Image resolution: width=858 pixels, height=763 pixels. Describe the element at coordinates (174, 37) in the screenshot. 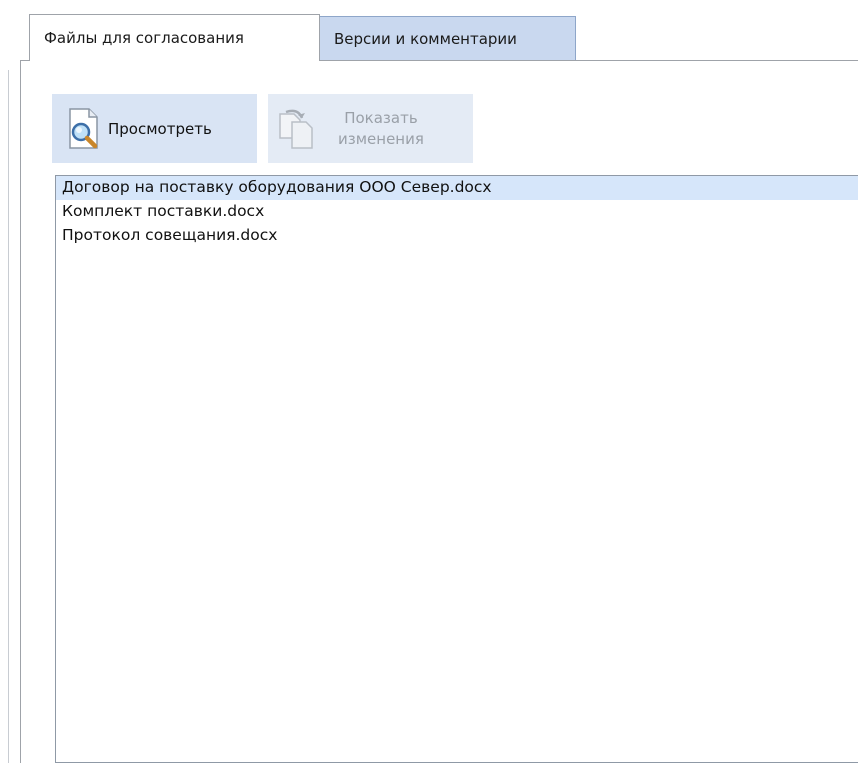

I see `tab-files-for-approval: Файлы для согласования` at that location.